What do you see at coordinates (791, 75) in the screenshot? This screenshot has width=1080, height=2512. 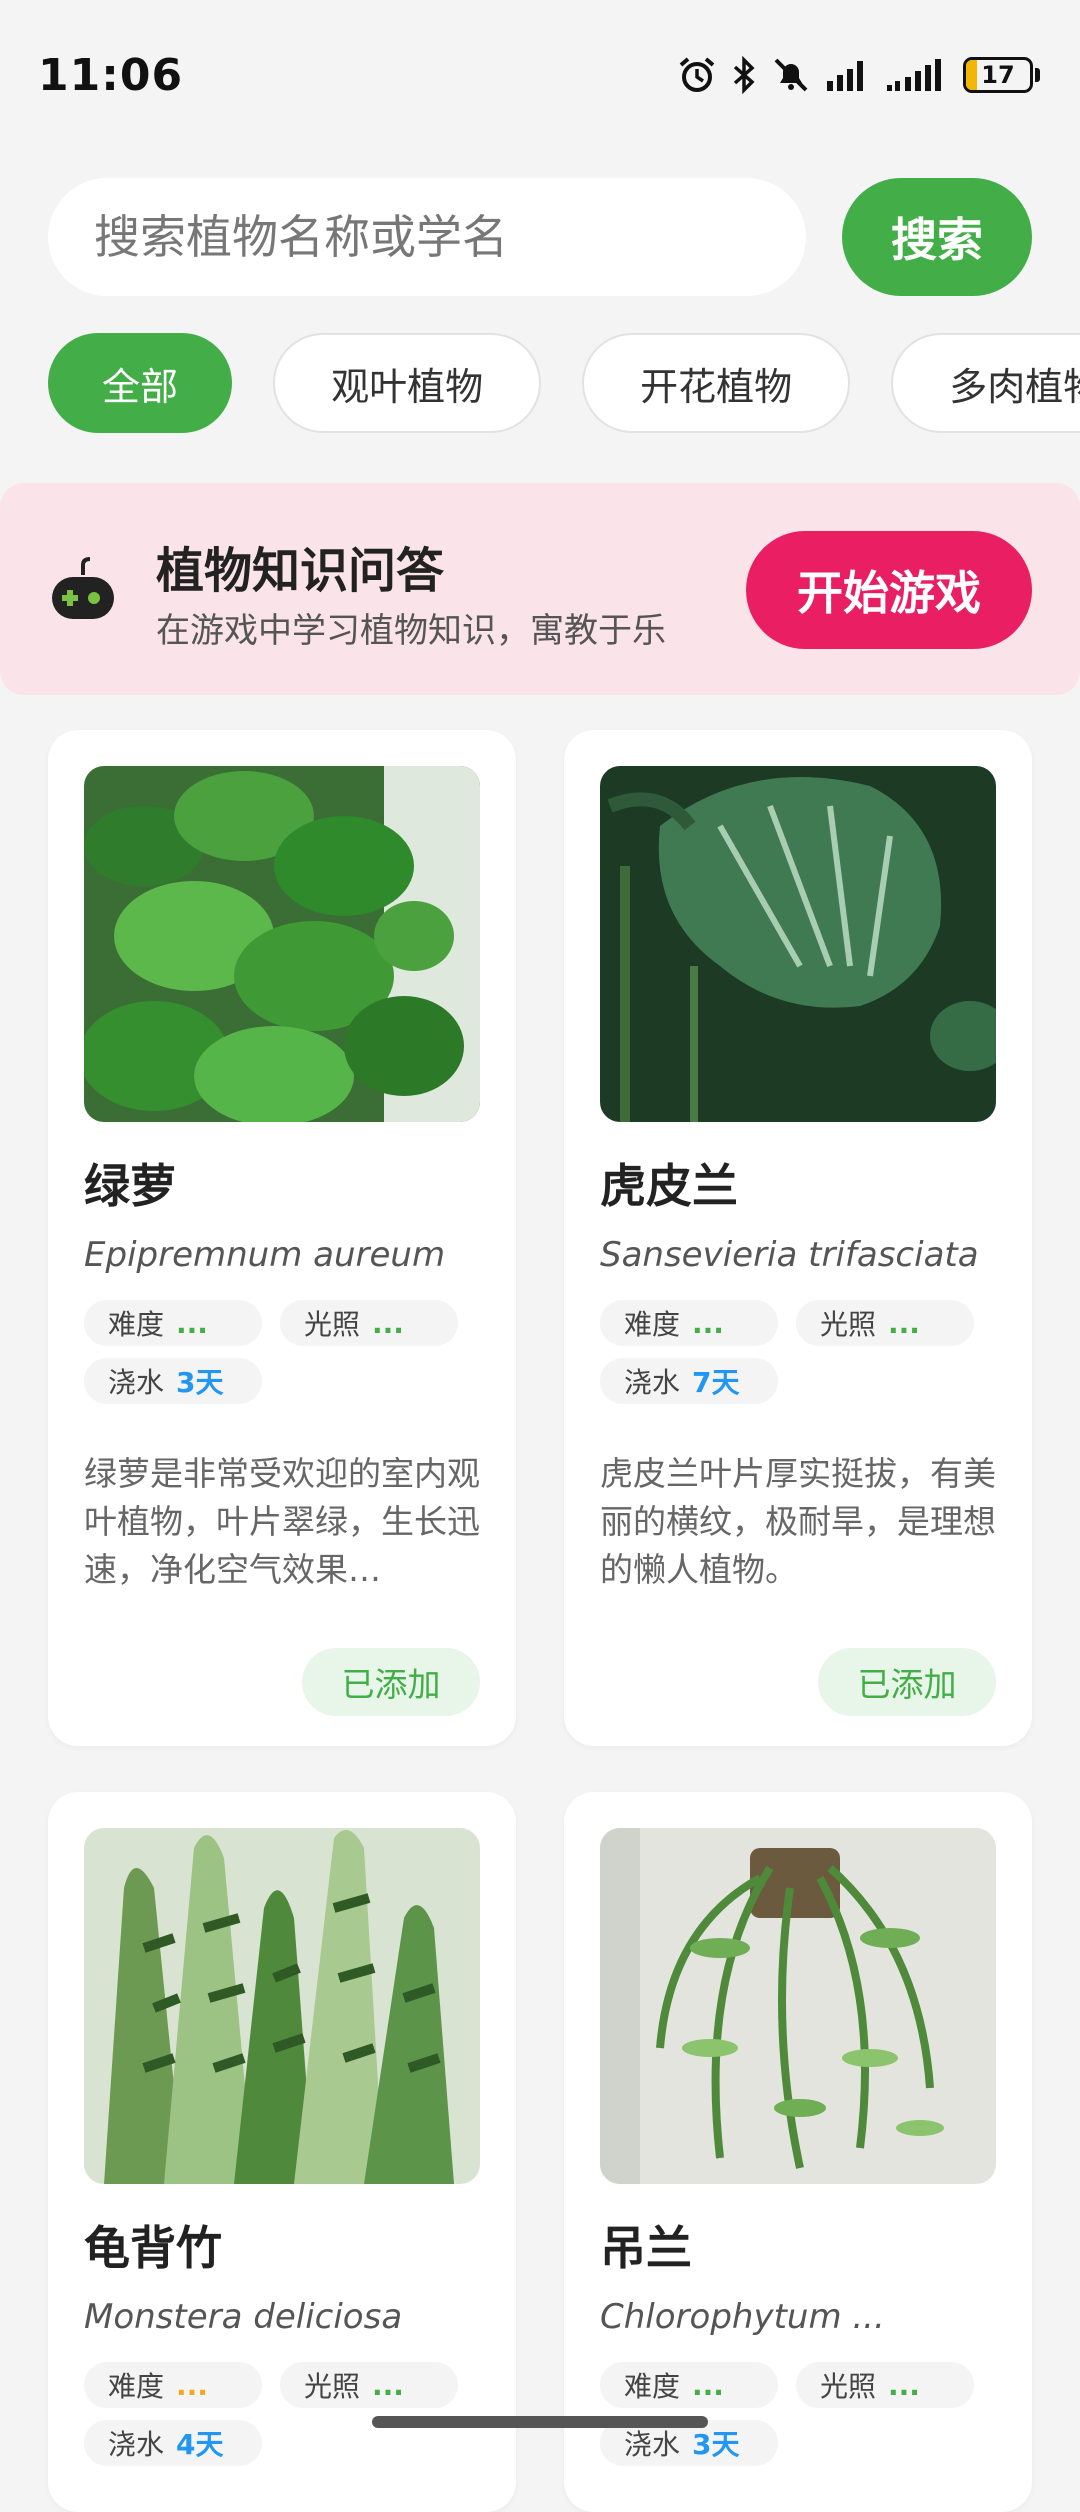 I see `mute-icon` at bounding box center [791, 75].